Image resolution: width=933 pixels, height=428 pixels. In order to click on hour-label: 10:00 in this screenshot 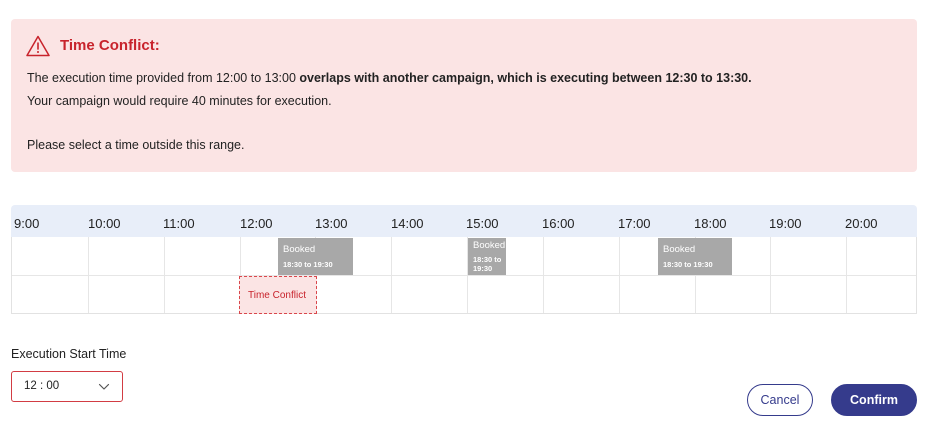, I will do `click(104, 223)`.